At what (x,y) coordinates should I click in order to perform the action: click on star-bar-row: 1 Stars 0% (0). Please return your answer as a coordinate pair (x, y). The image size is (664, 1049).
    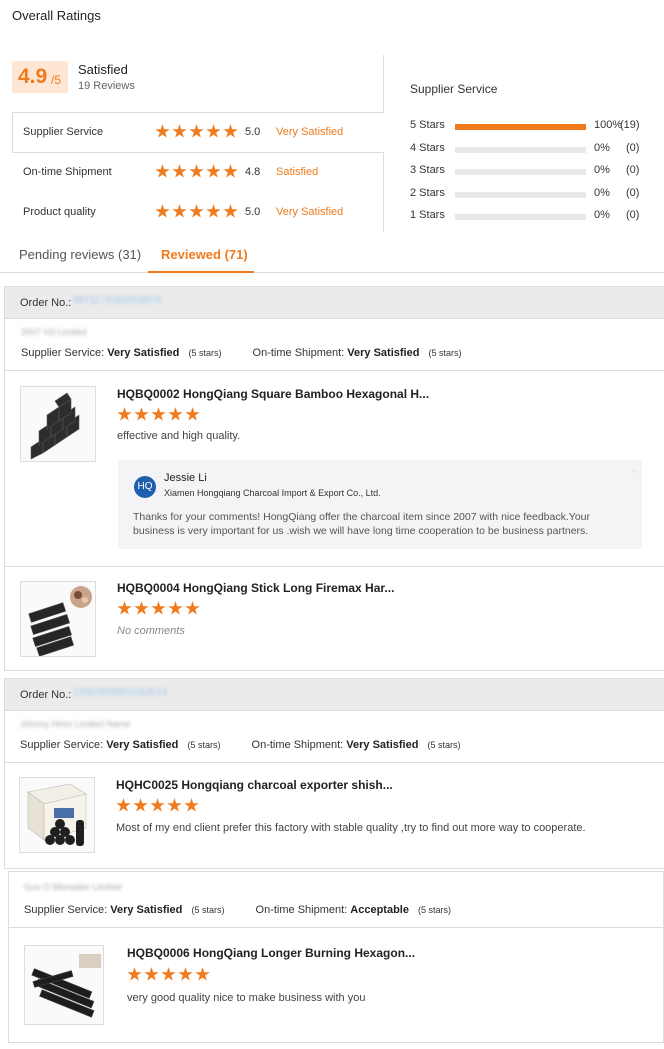
    Looking at the image, I should click on (535, 218).